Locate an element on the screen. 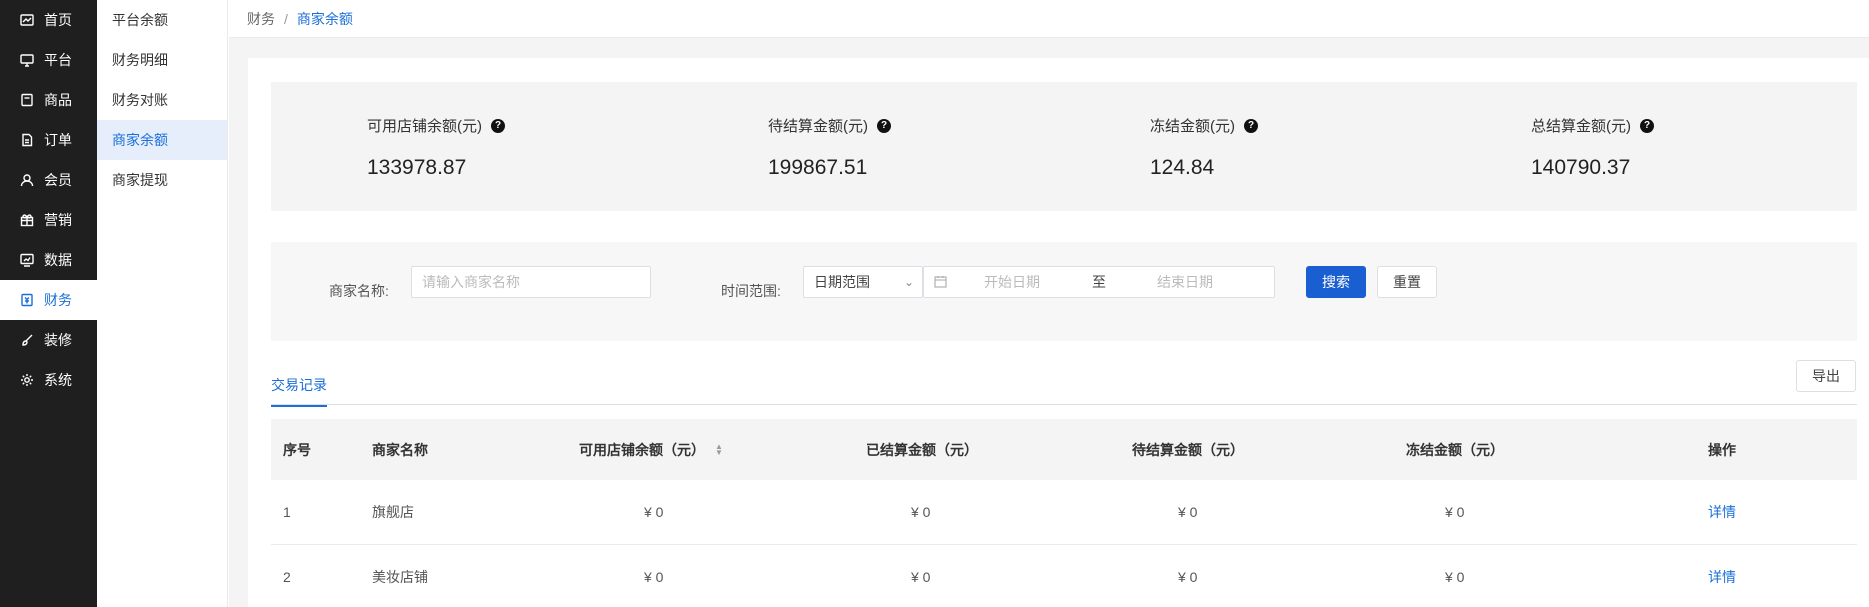 The image size is (1869, 607). column-header-label: 可用店铺余额（元） is located at coordinates (642, 449).